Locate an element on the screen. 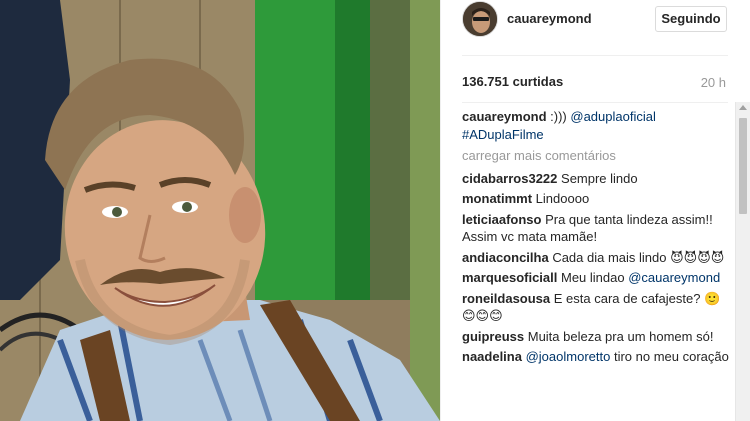 Image resolution: width=750 pixels, height=421 pixels. list-item: guipreuss Muita beleza pra um homem só! is located at coordinates (597, 337).